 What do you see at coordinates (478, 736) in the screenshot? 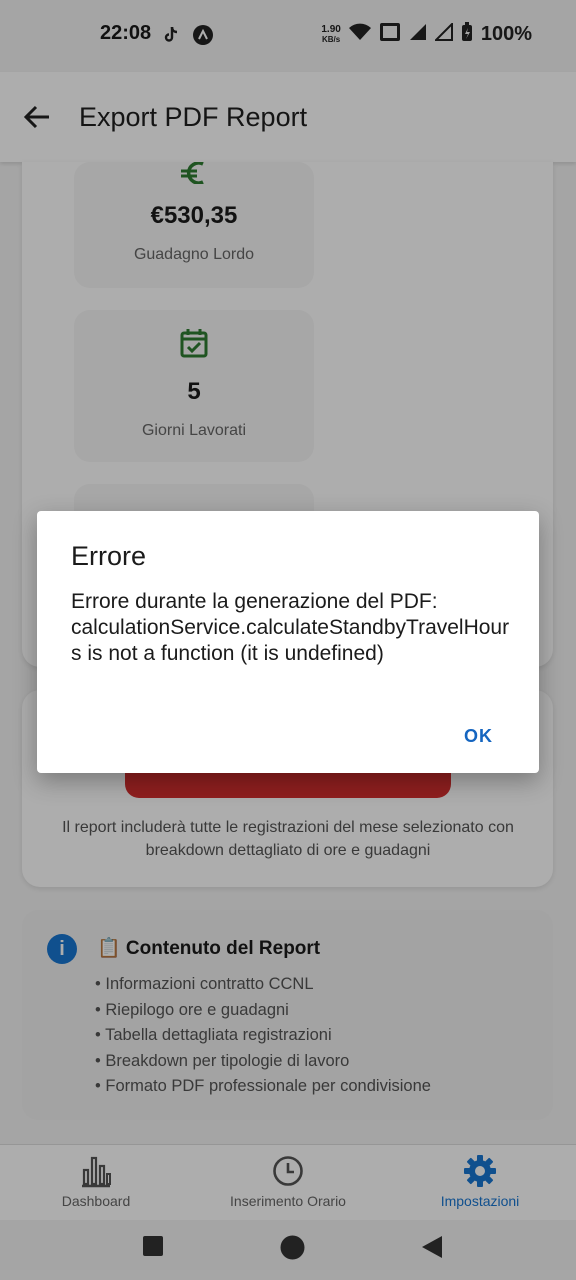
I see `dialog-ok-button: OK` at bounding box center [478, 736].